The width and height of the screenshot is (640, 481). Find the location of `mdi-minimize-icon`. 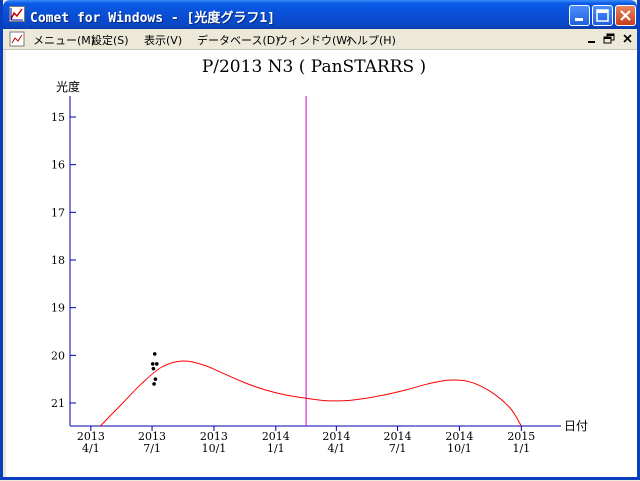

mdi-minimize-icon is located at coordinates (592, 39).